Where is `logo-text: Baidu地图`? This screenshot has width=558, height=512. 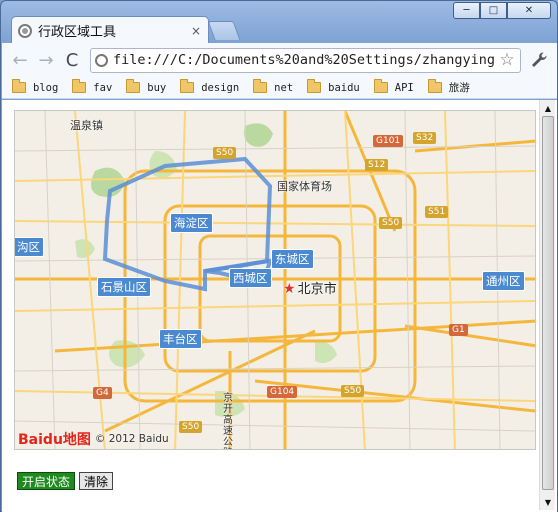
logo-text: Baidu地图 is located at coordinates (54, 440).